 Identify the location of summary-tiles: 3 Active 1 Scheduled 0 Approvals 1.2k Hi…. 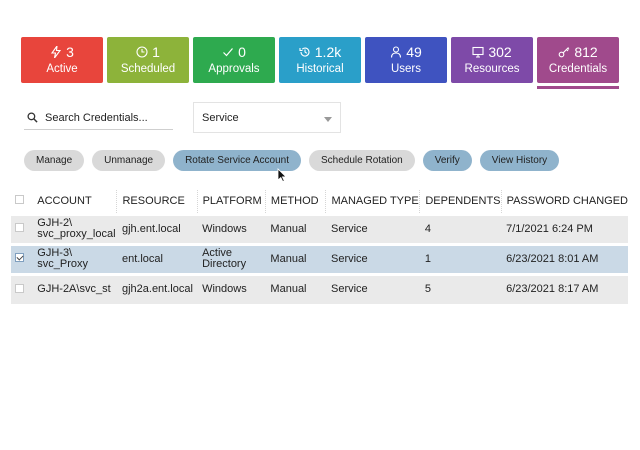
(320, 63).